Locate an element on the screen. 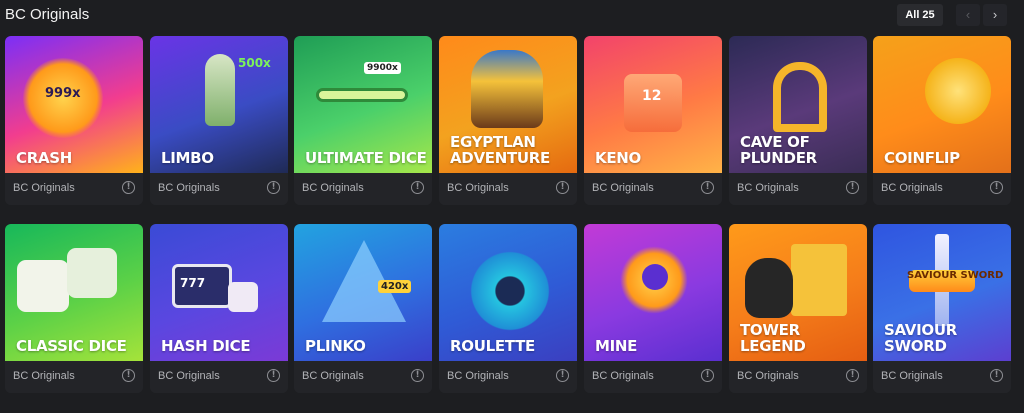 This screenshot has height=413, width=1024. game-card: 420x PLINKO BC Originals! is located at coordinates (363, 308).